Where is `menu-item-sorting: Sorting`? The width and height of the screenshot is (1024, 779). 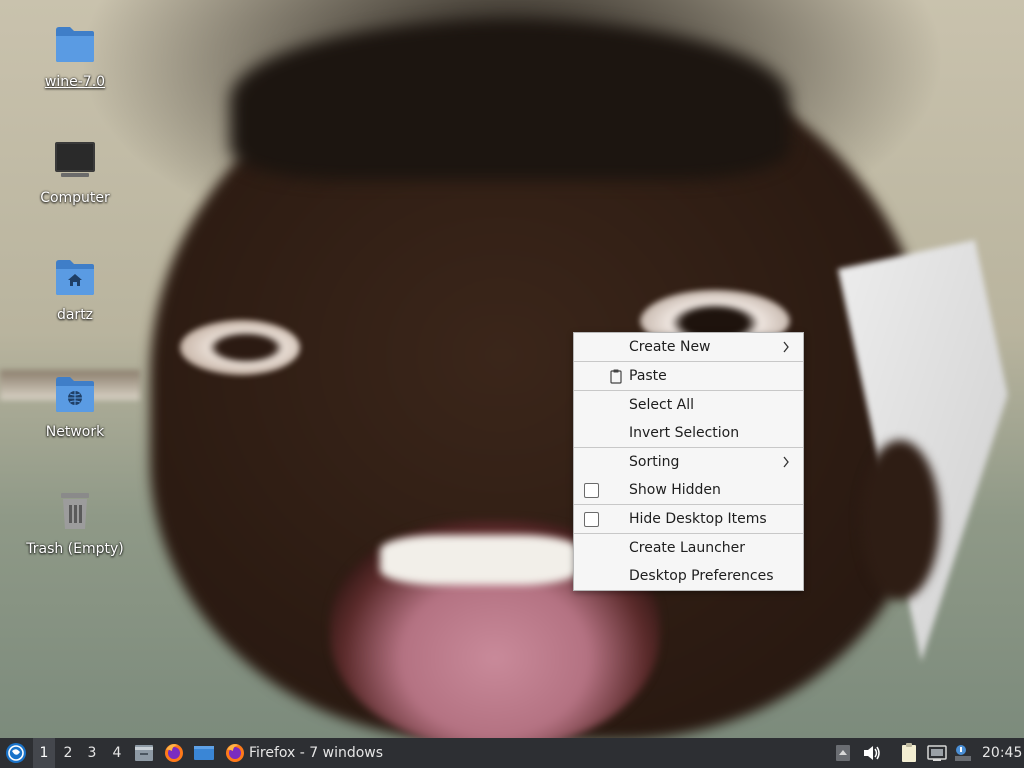 menu-item-sorting: Sorting is located at coordinates (688, 462).